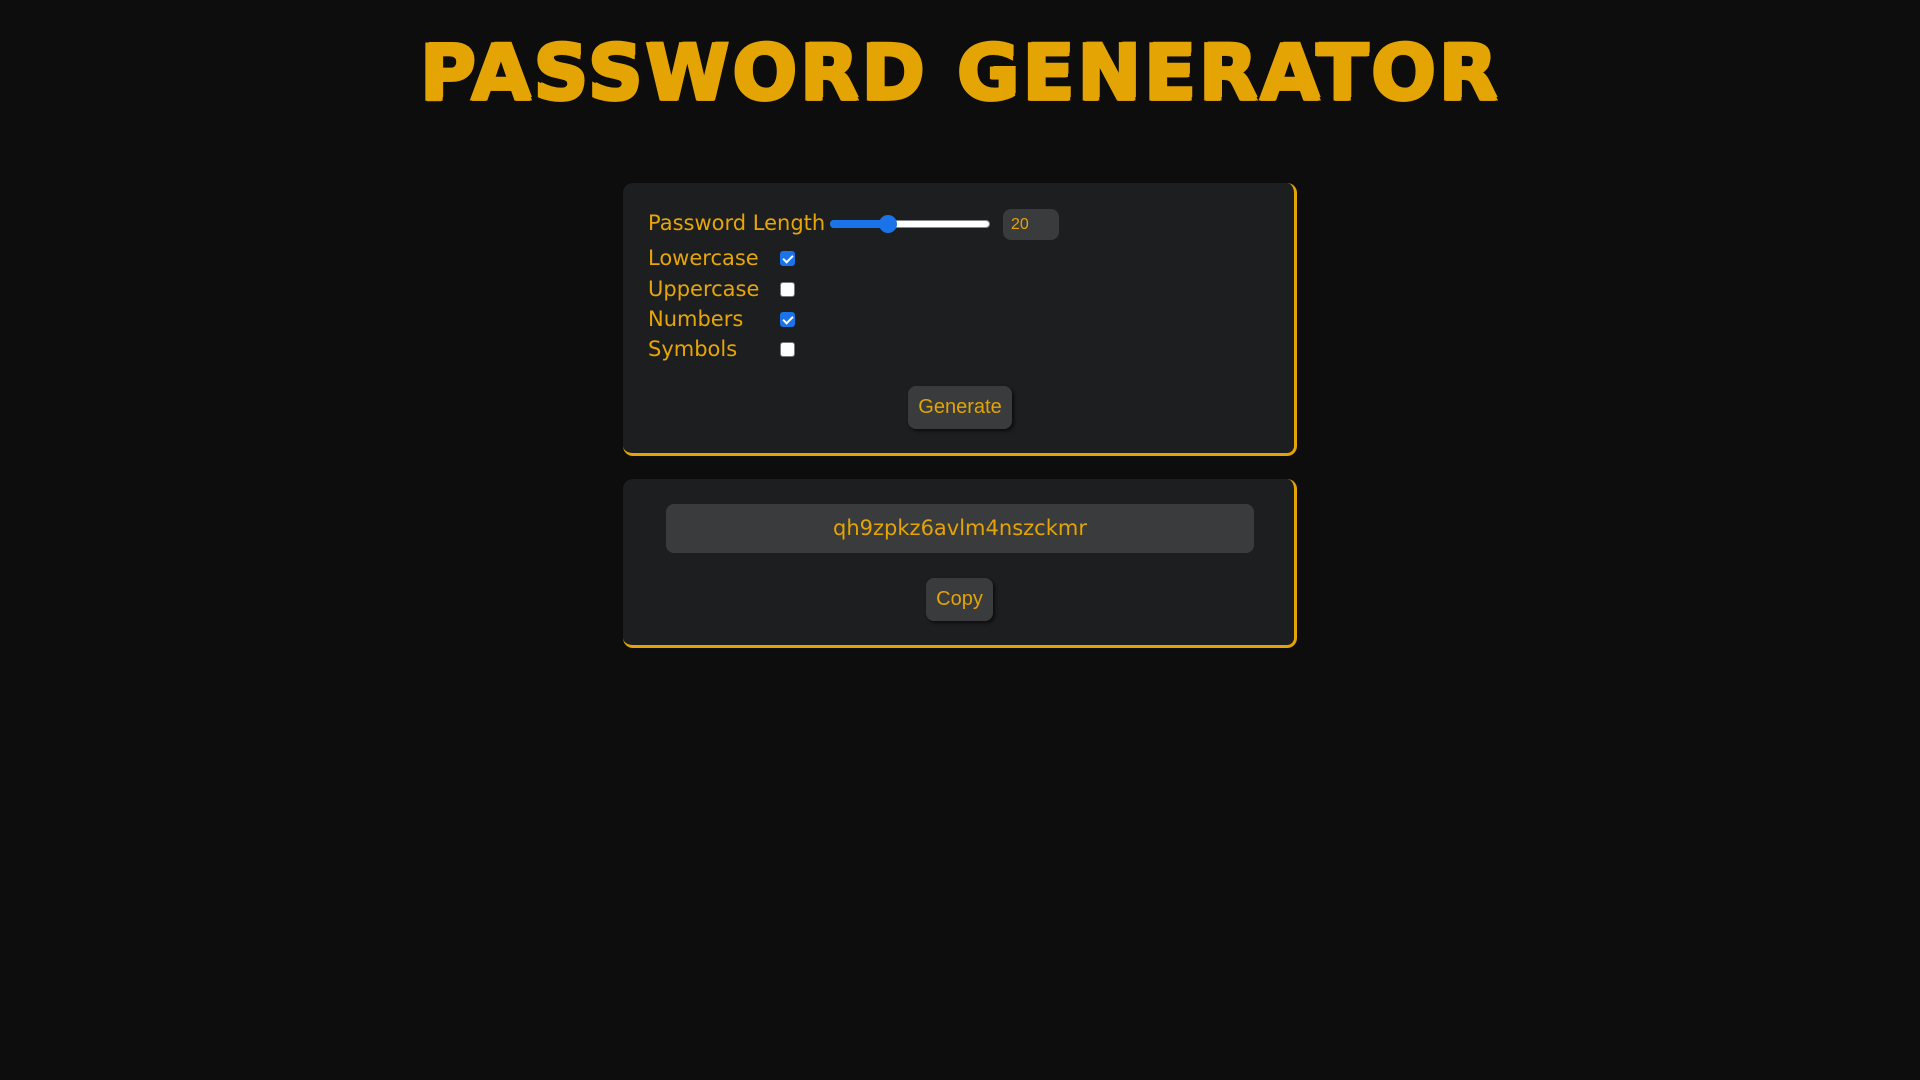  Describe the element at coordinates (787, 319) in the screenshot. I see `numbers-checkbox` at that location.